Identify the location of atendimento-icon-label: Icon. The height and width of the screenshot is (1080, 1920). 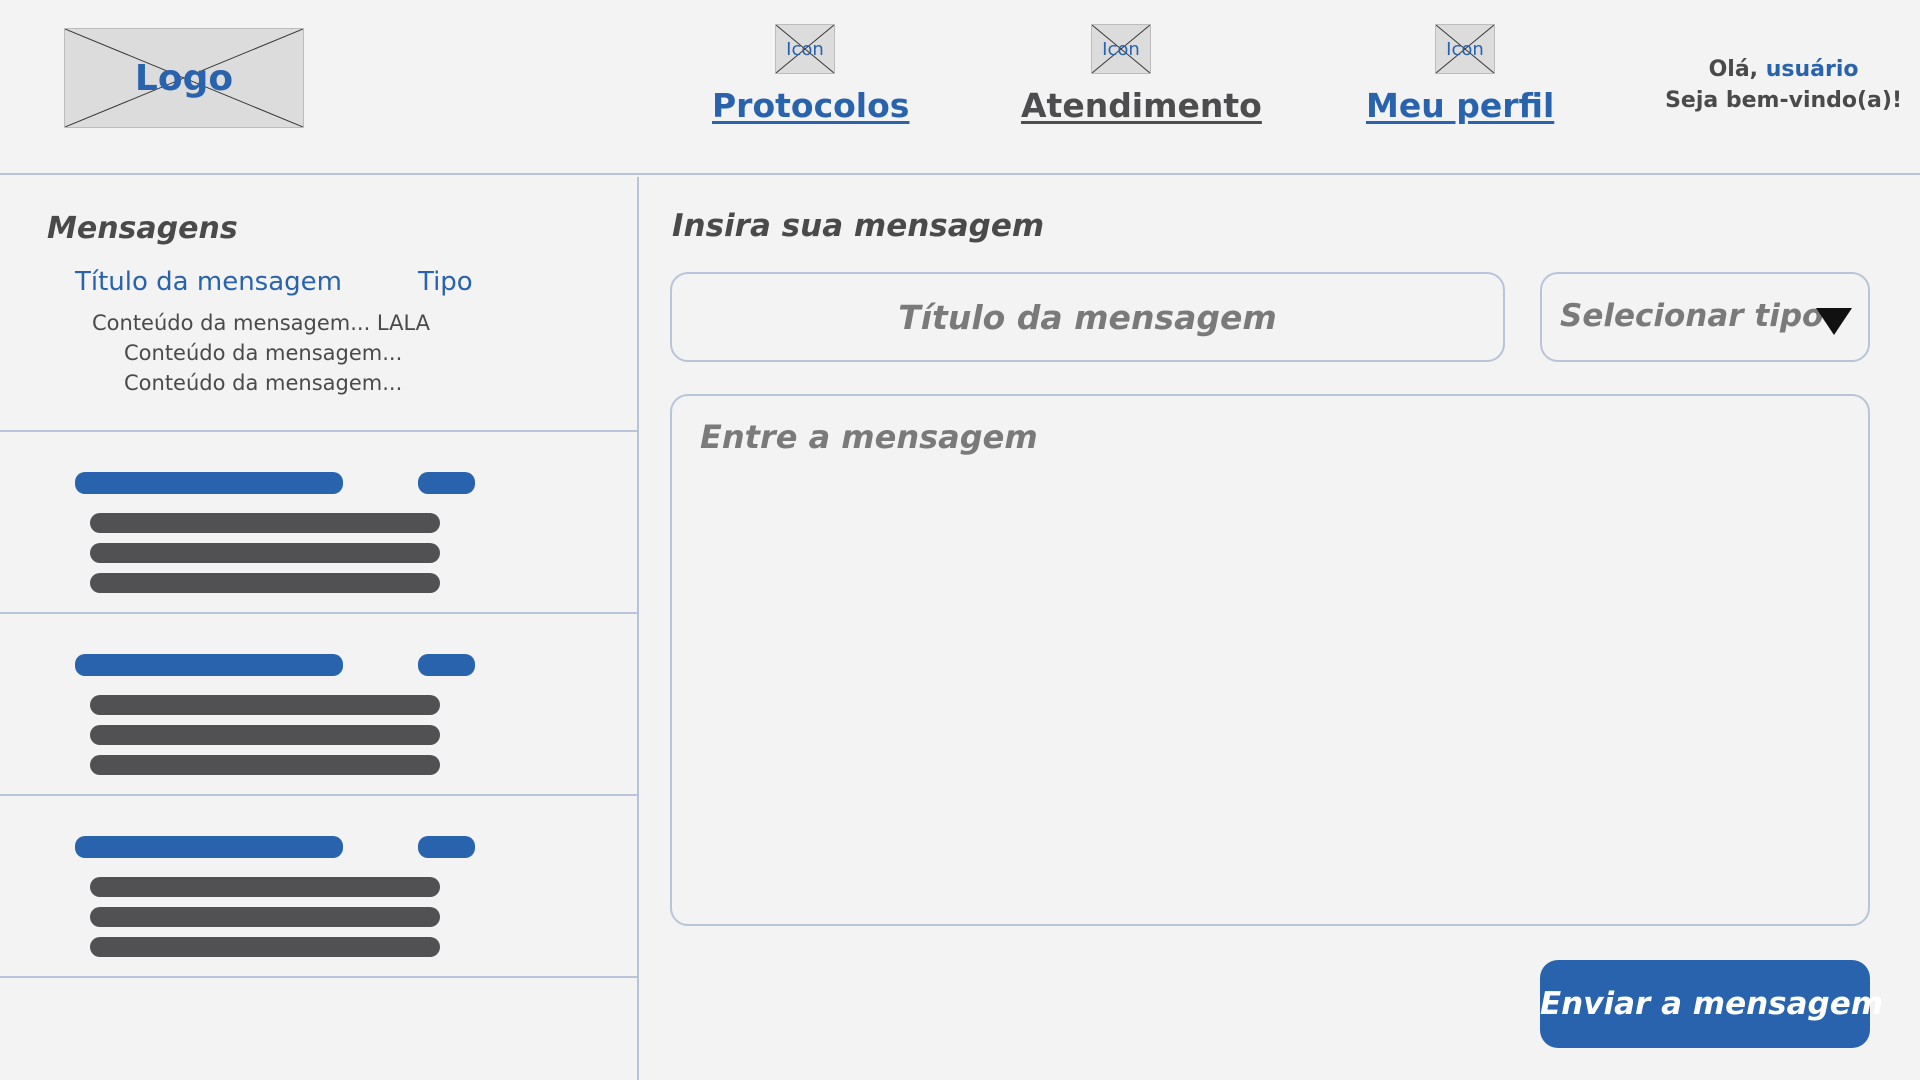
(1121, 49).